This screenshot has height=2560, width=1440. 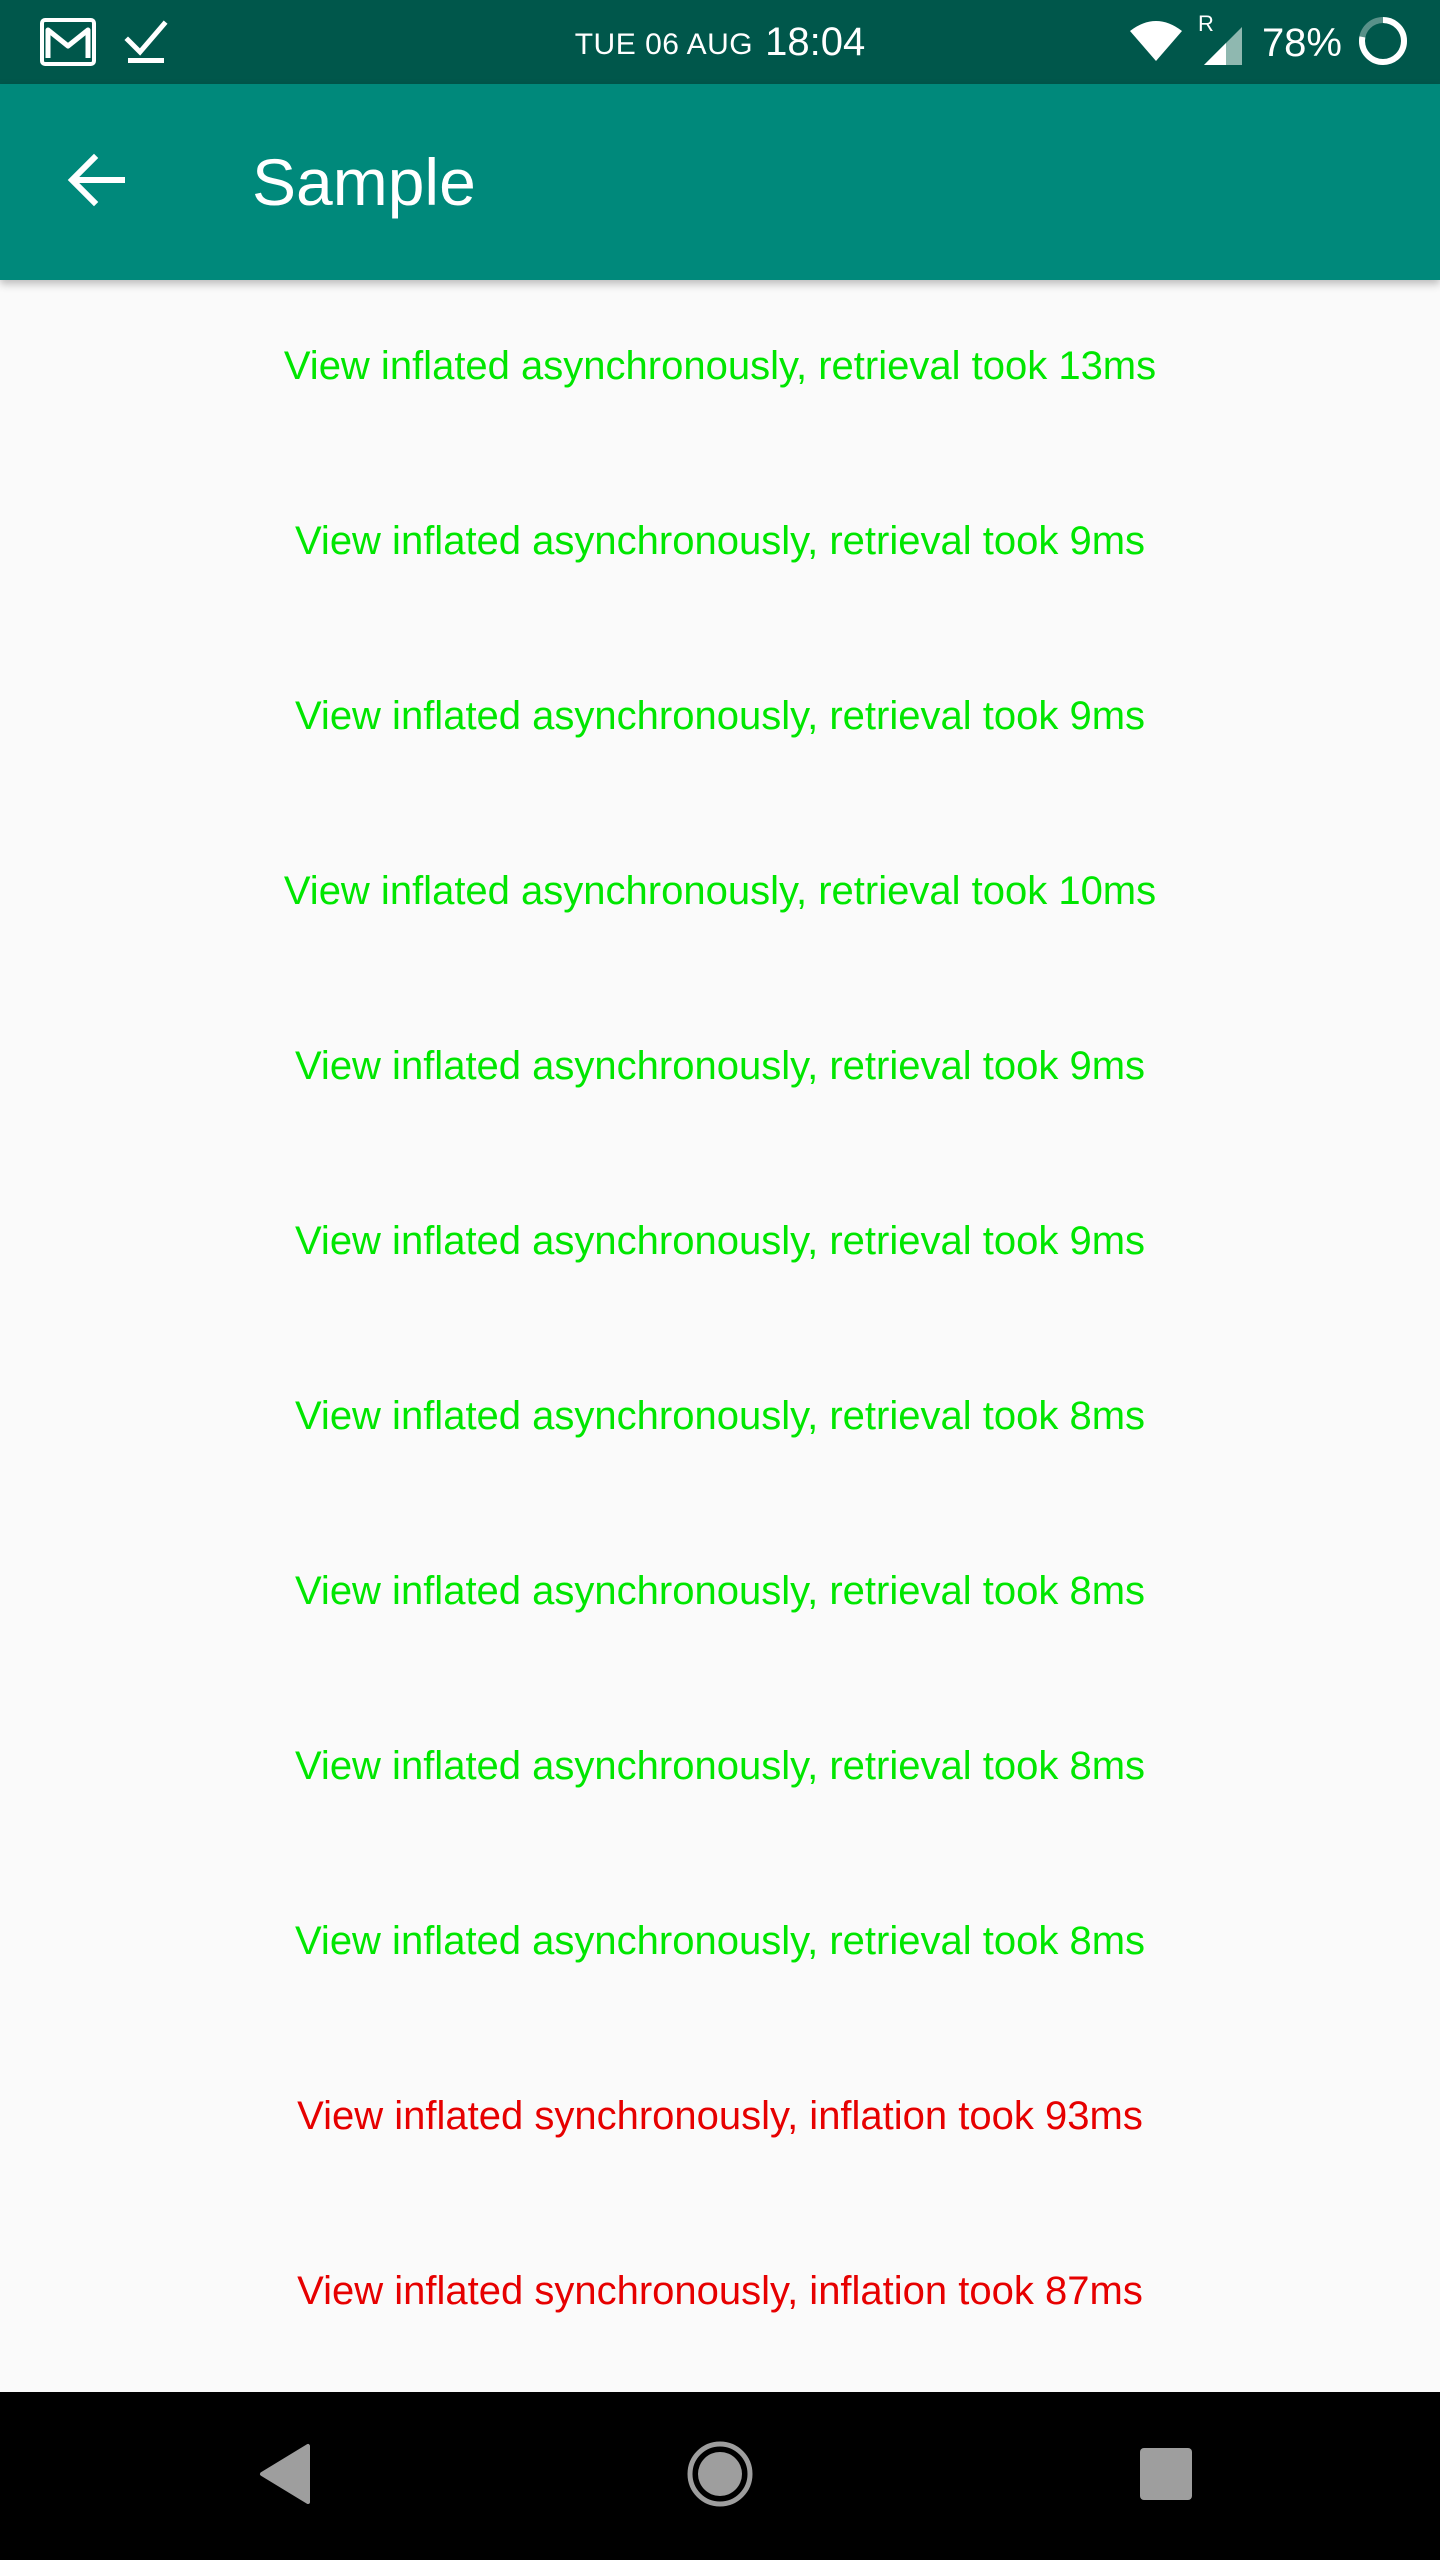 I want to click on status-bar: TUE 06 AUG 18:04 R 78%, so click(x=720, y=42).